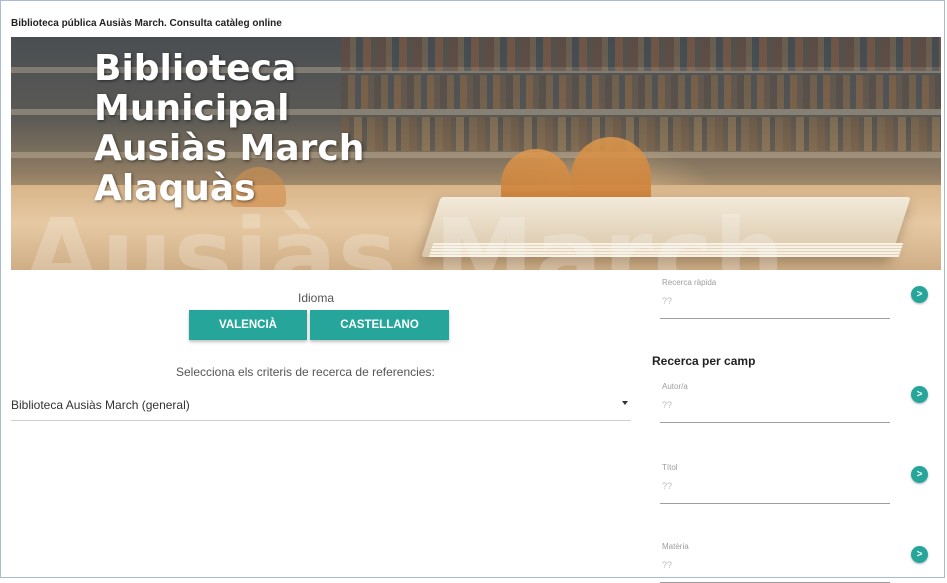 The image size is (947, 583). Describe the element at coordinates (229, 148) in the screenshot. I see `banner-title-line: Ausiàs March` at that location.